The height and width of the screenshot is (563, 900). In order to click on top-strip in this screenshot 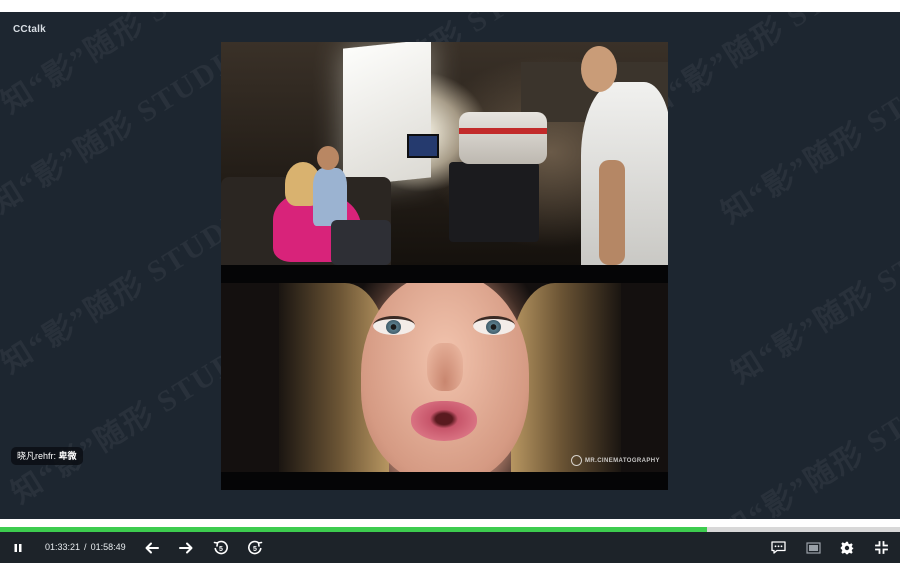, I will do `click(450, 6)`.